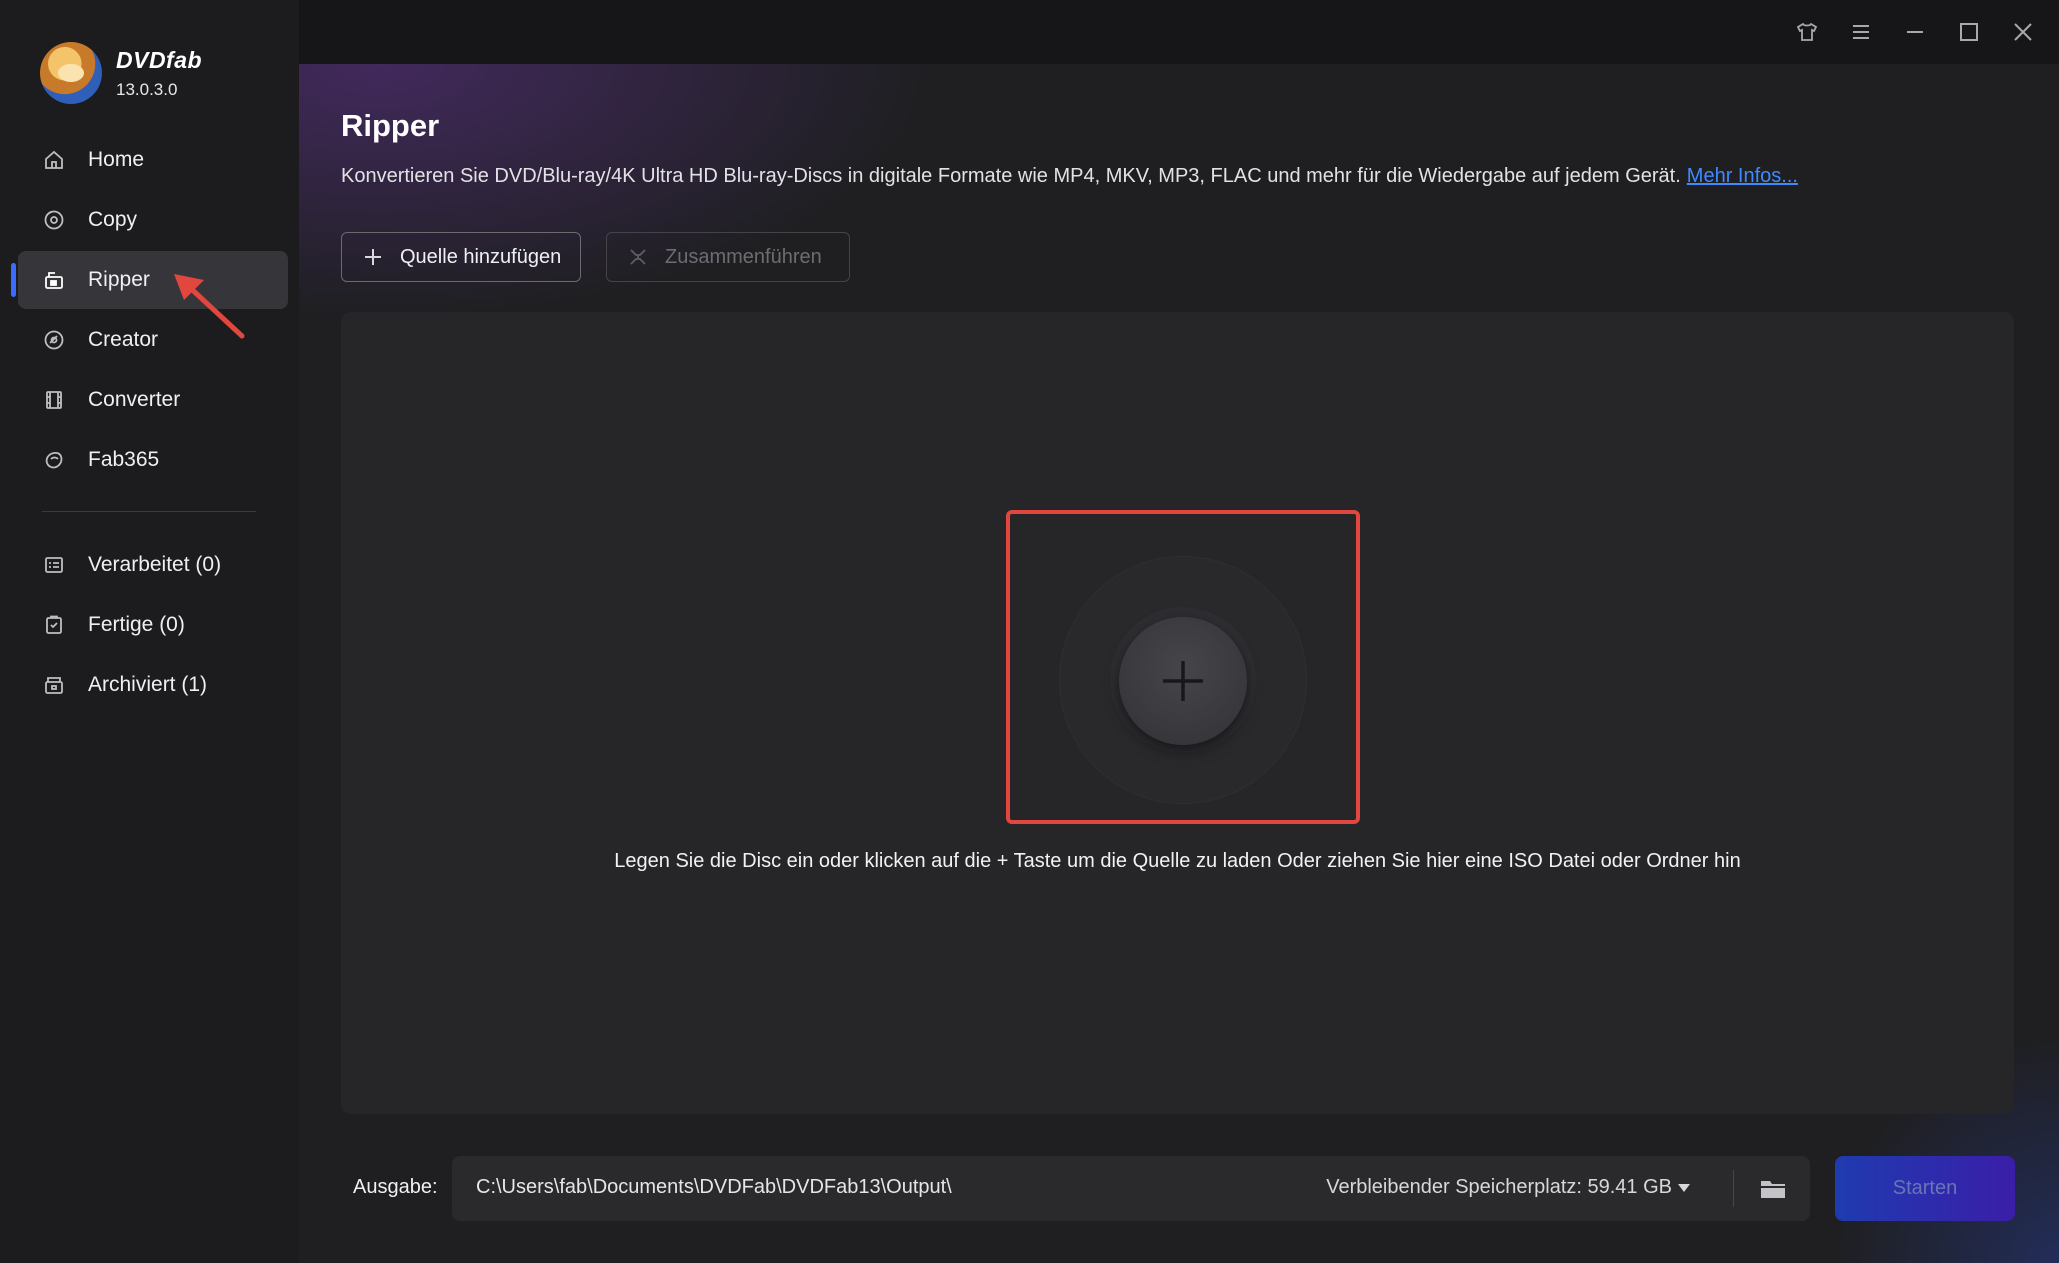 The width and height of the screenshot is (2059, 1263). Describe the element at coordinates (54, 400) in the screenshot. I see `converter-icon` at that location.